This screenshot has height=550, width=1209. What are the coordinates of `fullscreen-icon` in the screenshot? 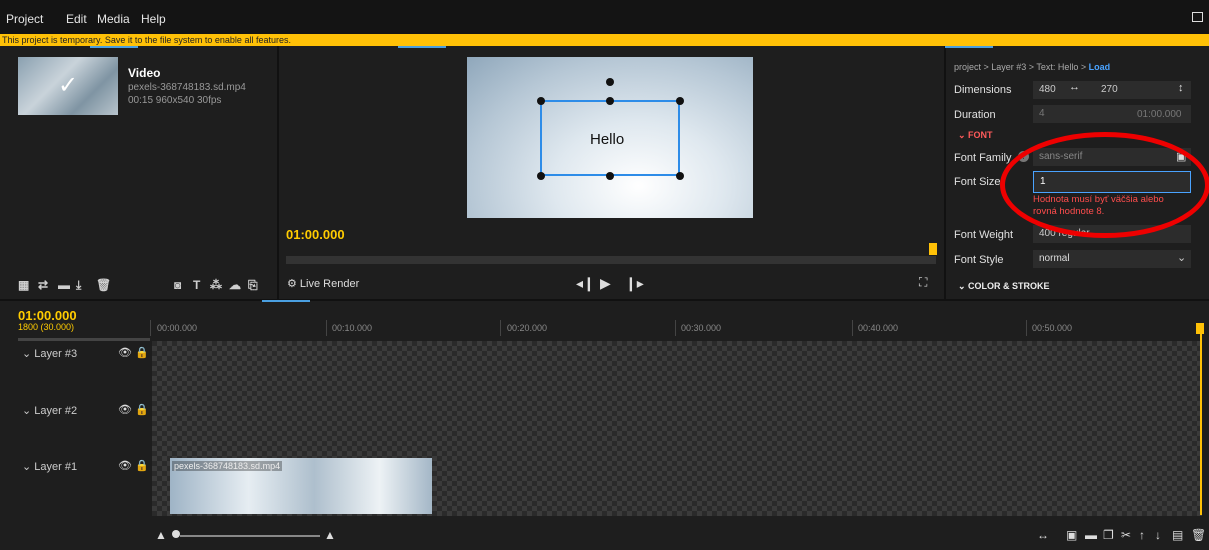 It's located at (1197, 17).